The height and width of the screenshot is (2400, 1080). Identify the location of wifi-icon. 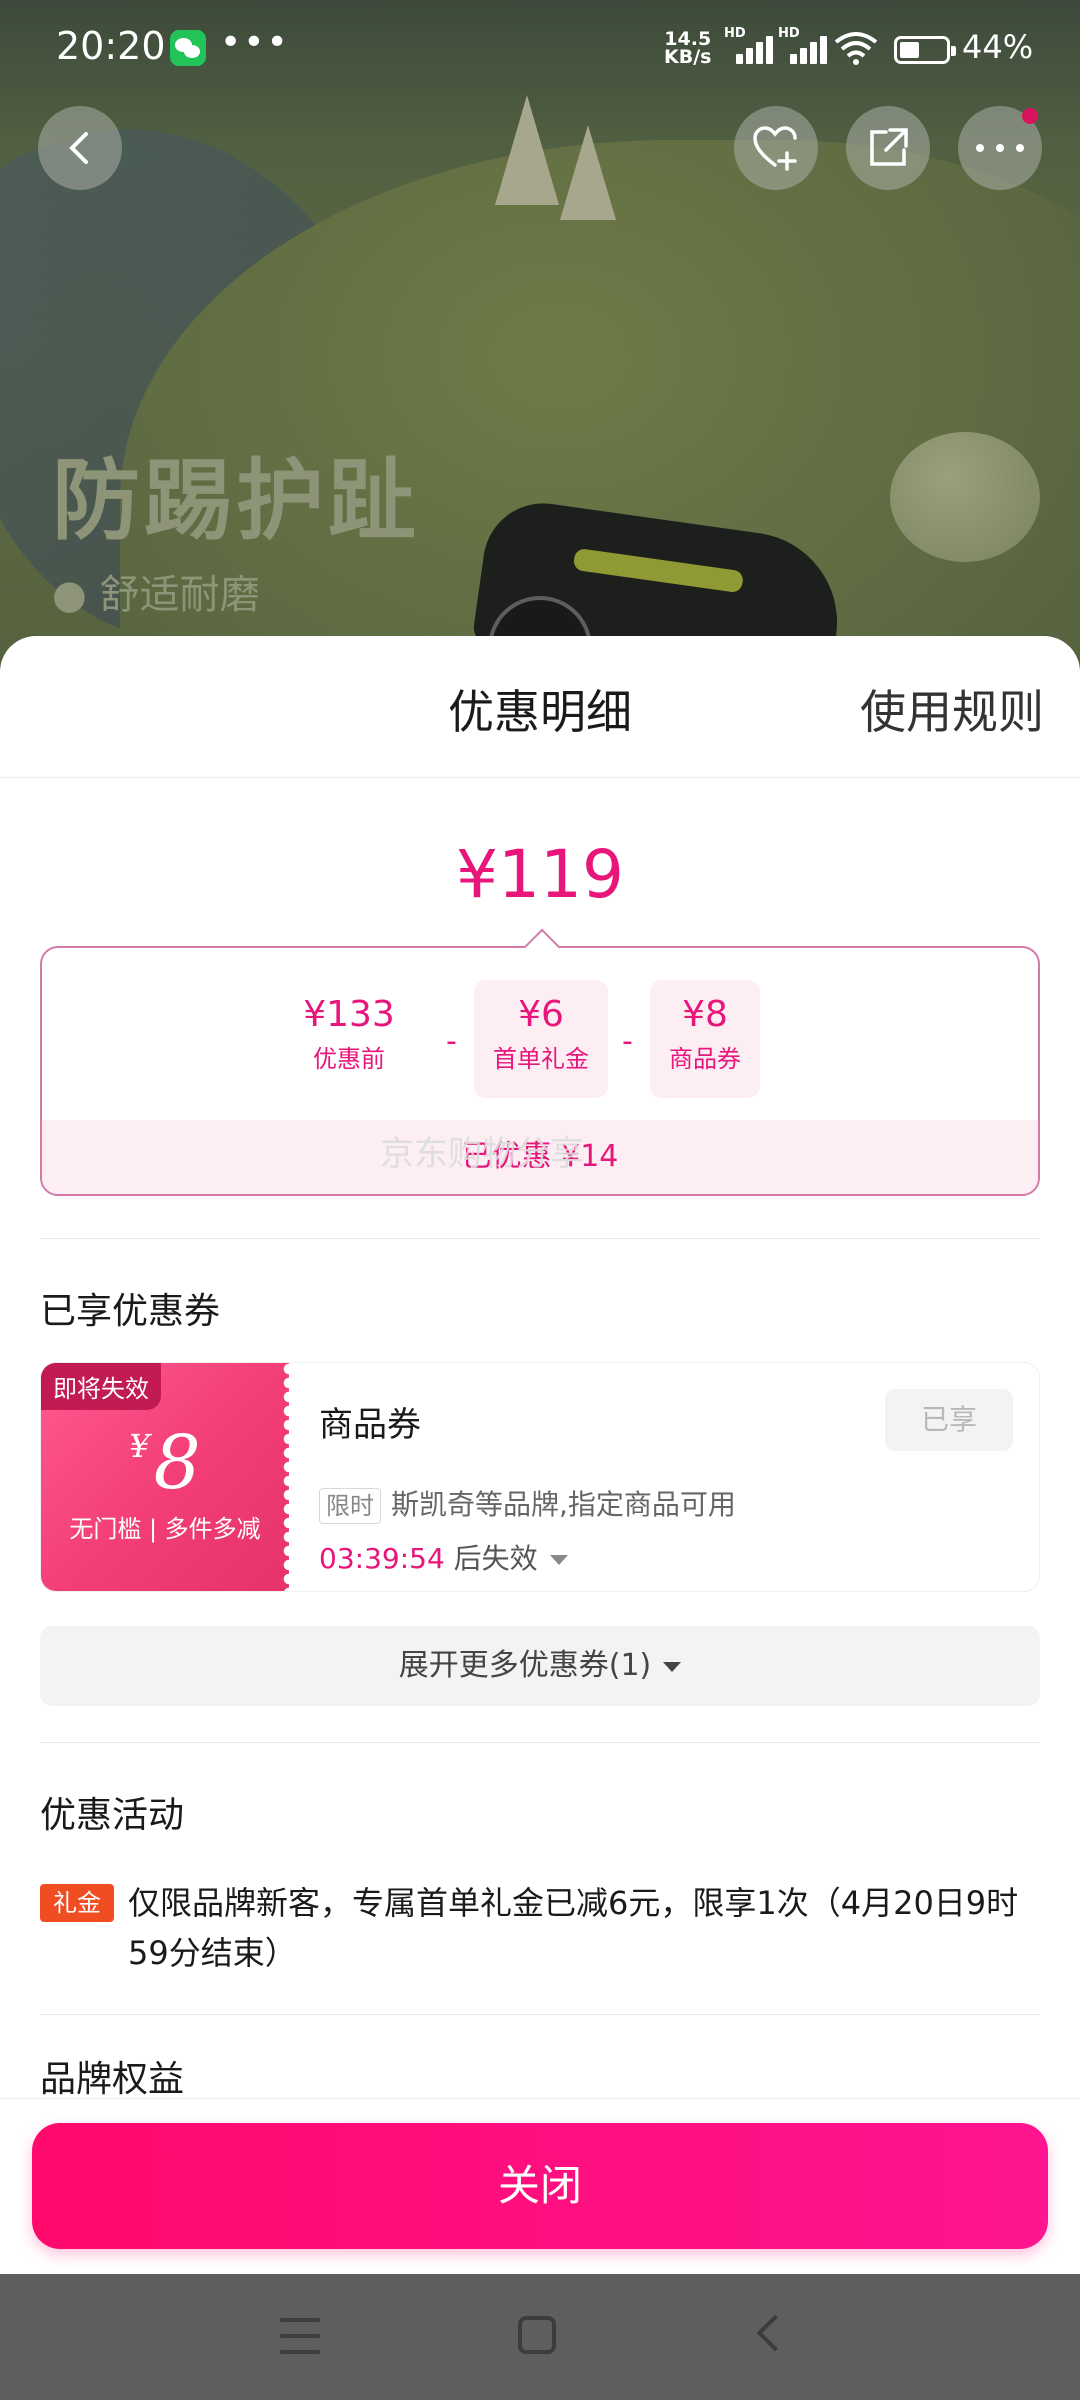
(856, 48).